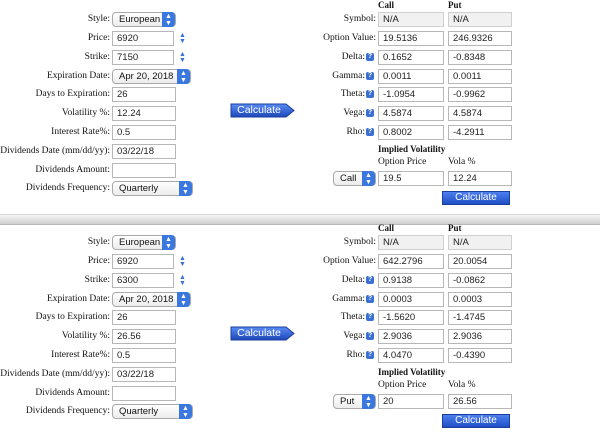 The width and height of the screenshot is (600, 444). What do you see at coordinates (354, 401) in the screenshot?
I see `option-type-select: Put ▲ ▼` at bounding box center [354, 401].